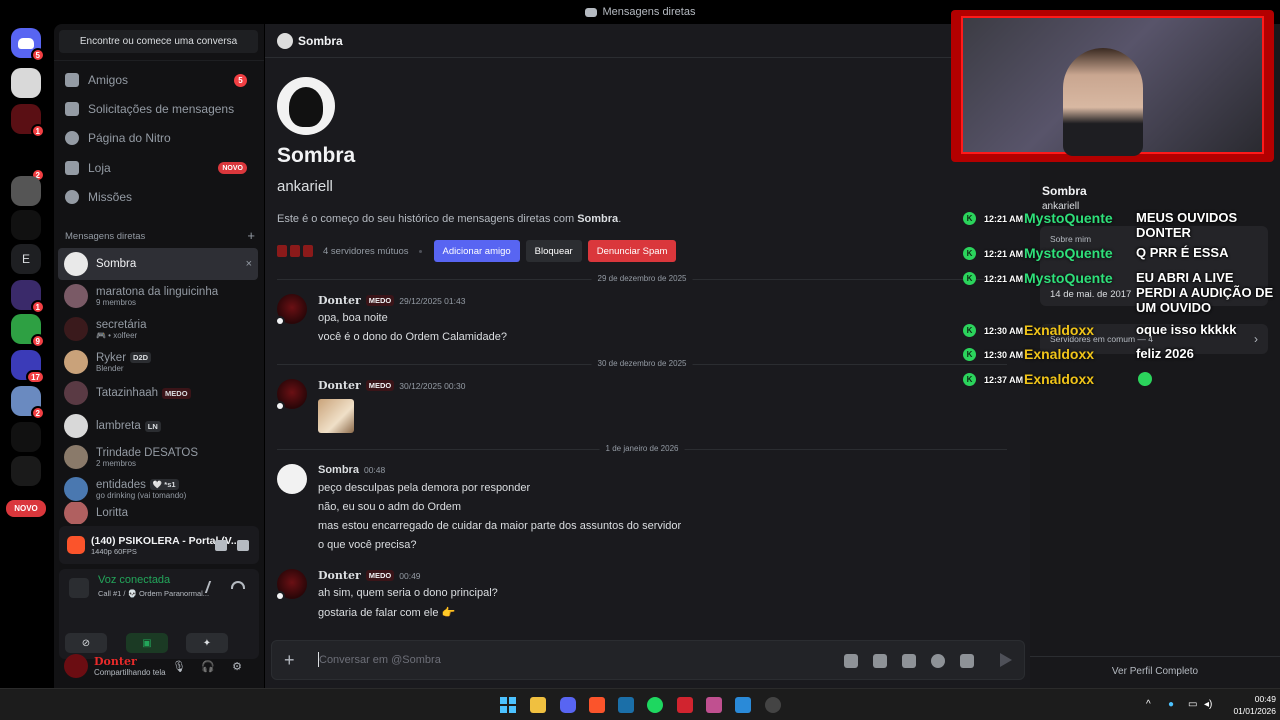  What do you see at coordinates (412, 337) in the screenshot?
I see `message-text: você é o dono do Ordem Calamidade?` at bounding box center [412, 337].